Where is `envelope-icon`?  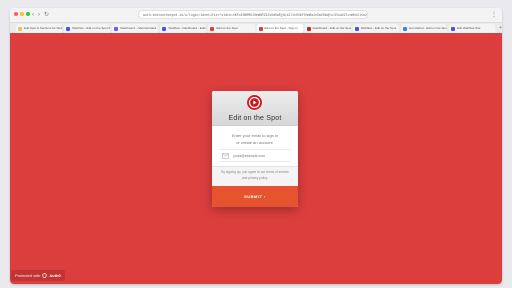 envelope-icon is located at coordinates (225, 155).